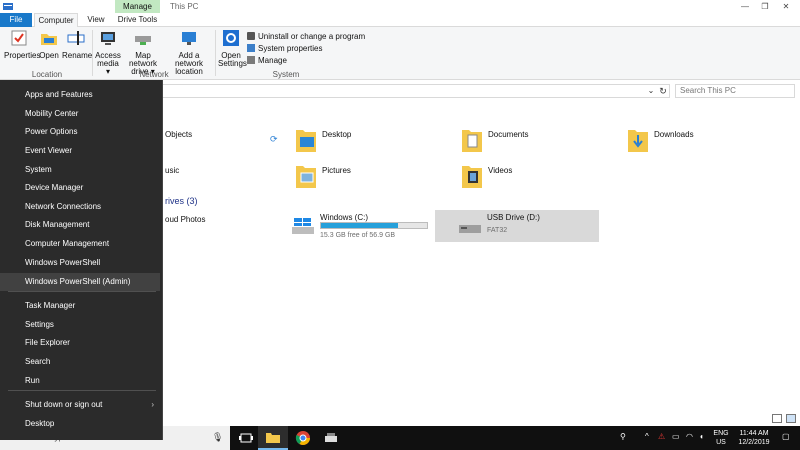 The image size is (800, 450). I want to click on sync-icon: ⟳, so click(274, 139).